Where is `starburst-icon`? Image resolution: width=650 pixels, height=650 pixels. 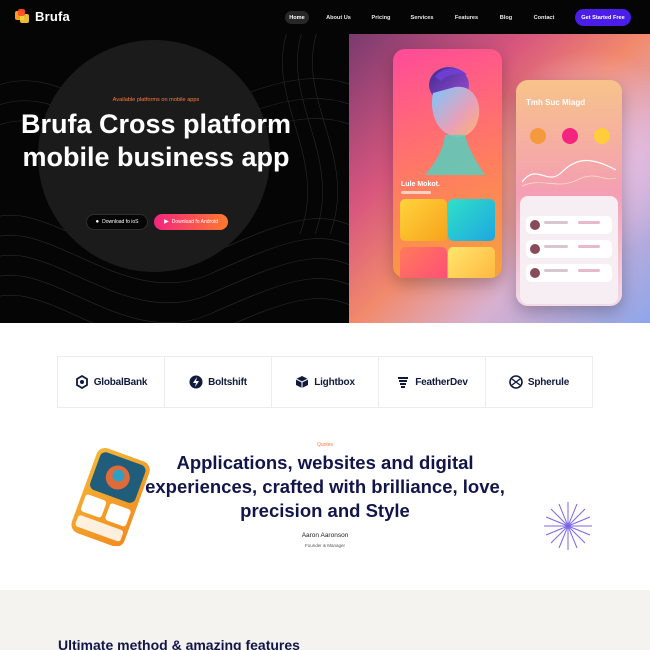
starburst-icon is located at coordinates (568, 526).